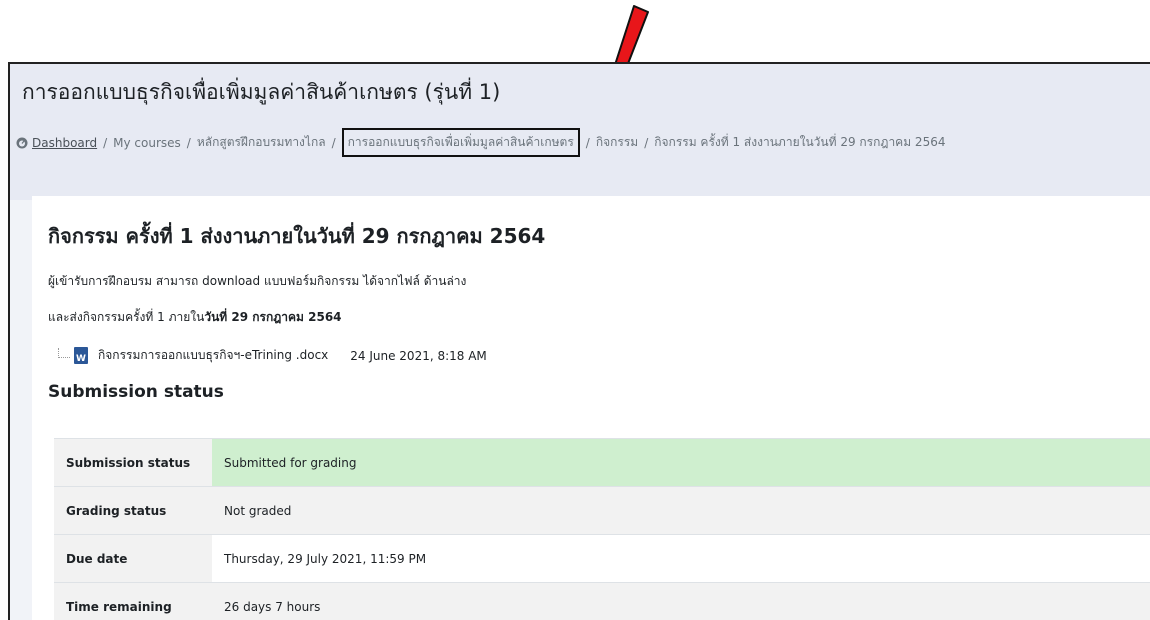 The width and height of the screenshot is (1150, 620). What do you see at coordinates (136, 392) in the screenshot?
I see `submission-status-heading: Submission status` at bounding box center [136, 392].